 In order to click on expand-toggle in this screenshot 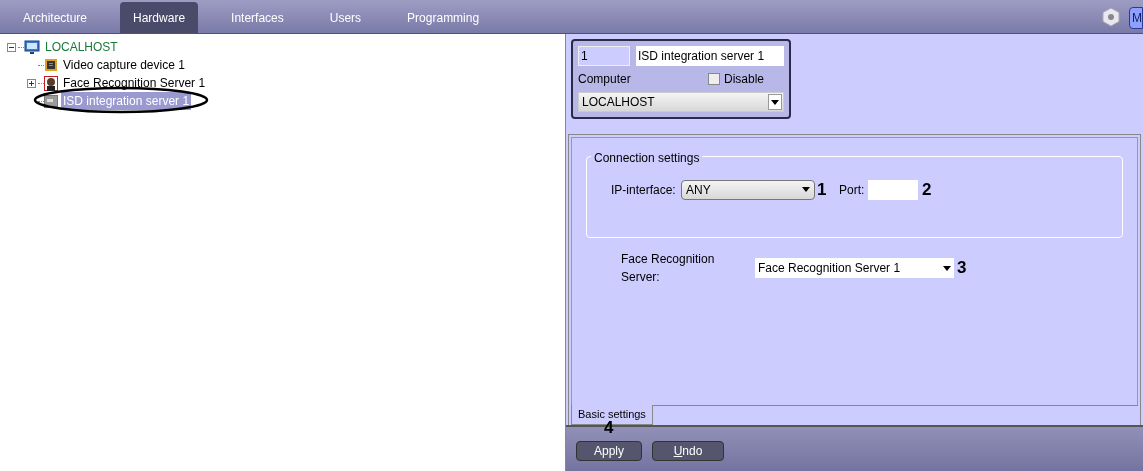, I will do `click(31, 83)`.